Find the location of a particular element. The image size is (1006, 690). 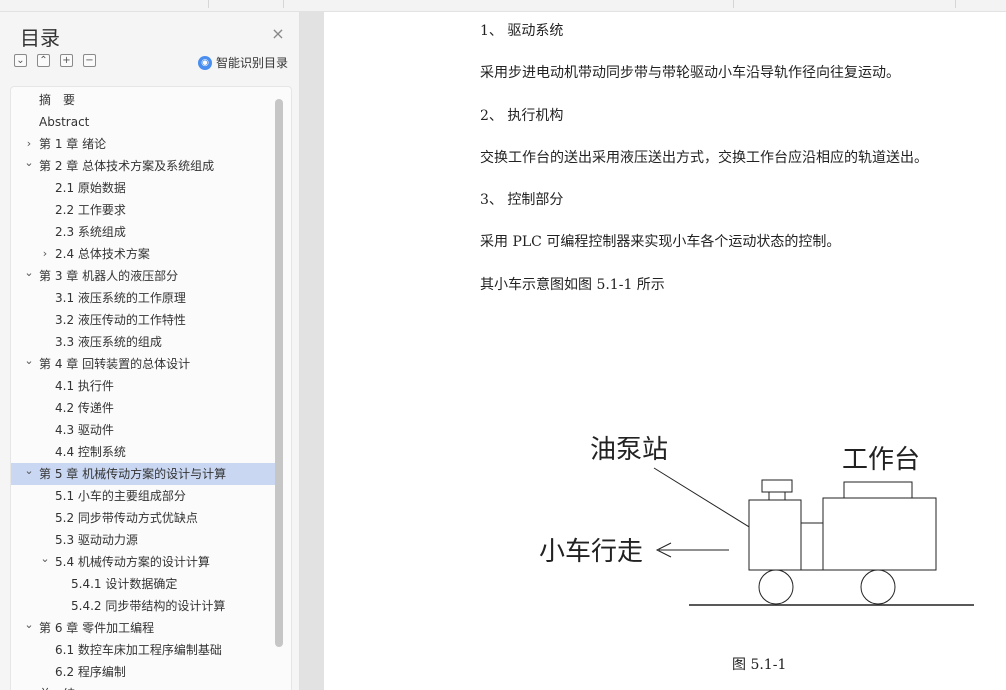

toc-item: 2.3 系统组成 is located at coordinates (146, 232).